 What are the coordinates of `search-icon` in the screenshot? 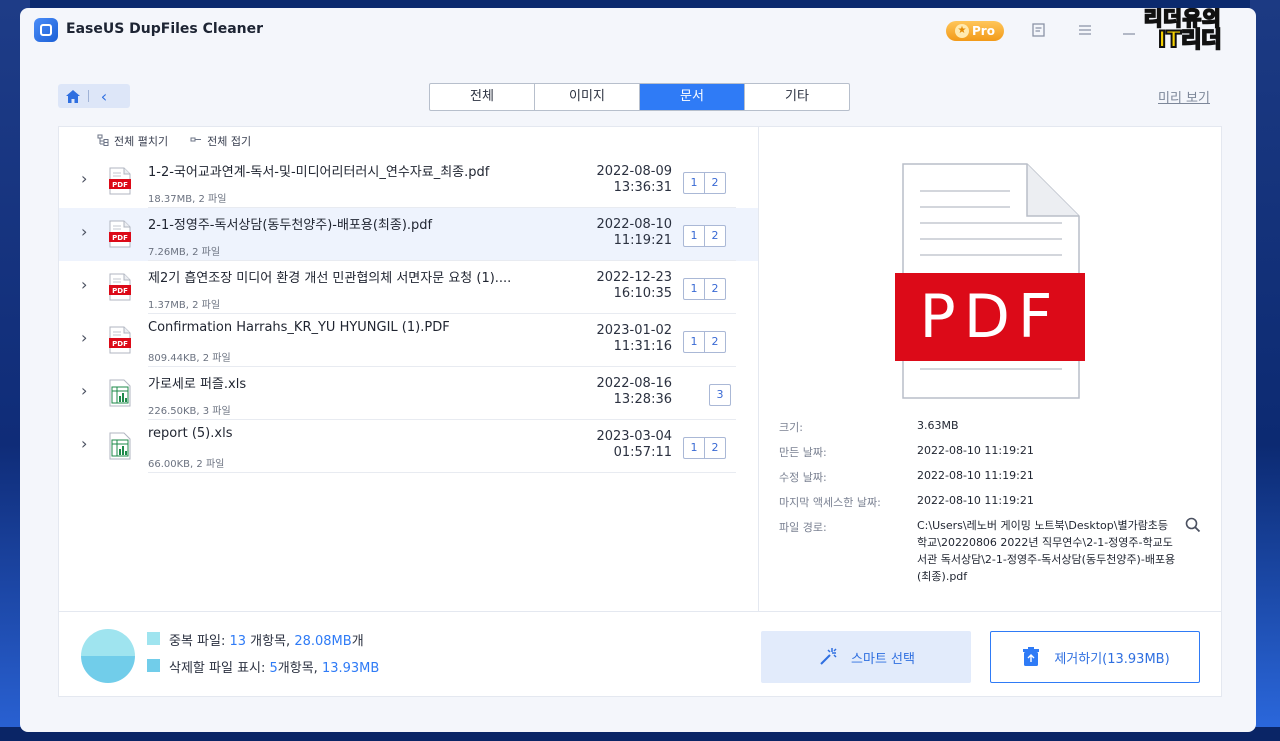 It's located at (1193, 525).